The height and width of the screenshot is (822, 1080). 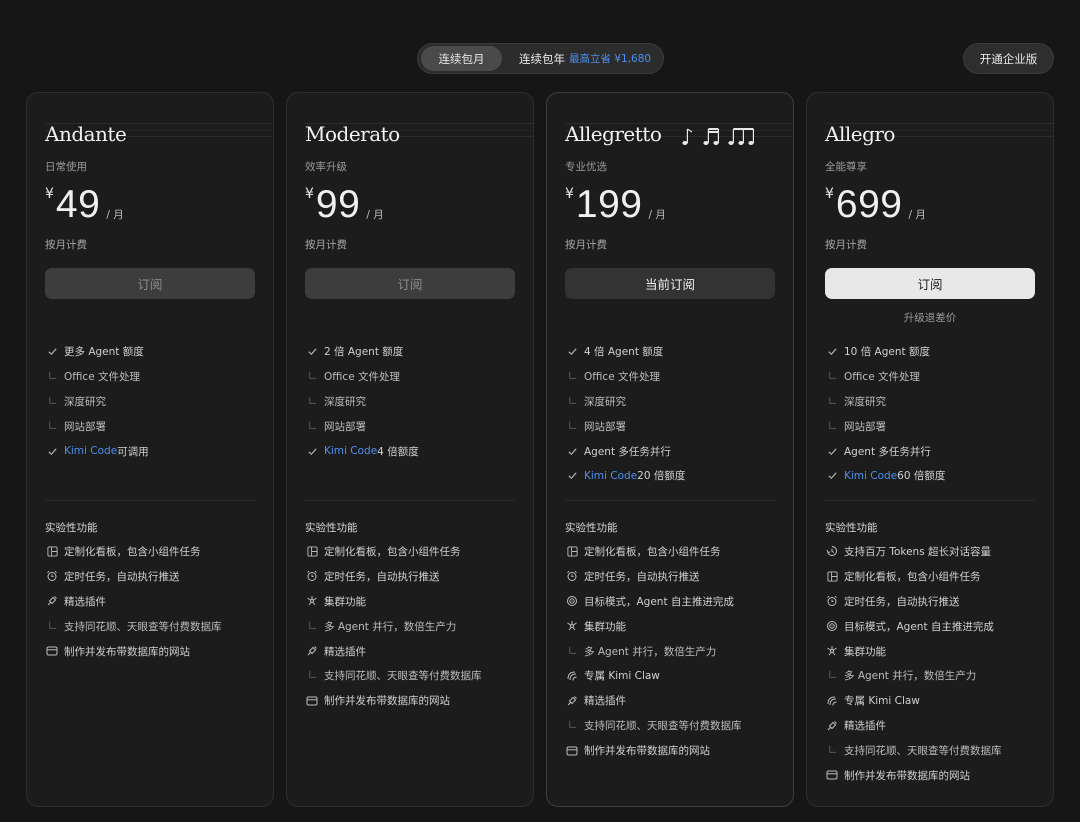 I want to click on feature-text: 2 倍 Agent 额度, so click(x=364, y=351).